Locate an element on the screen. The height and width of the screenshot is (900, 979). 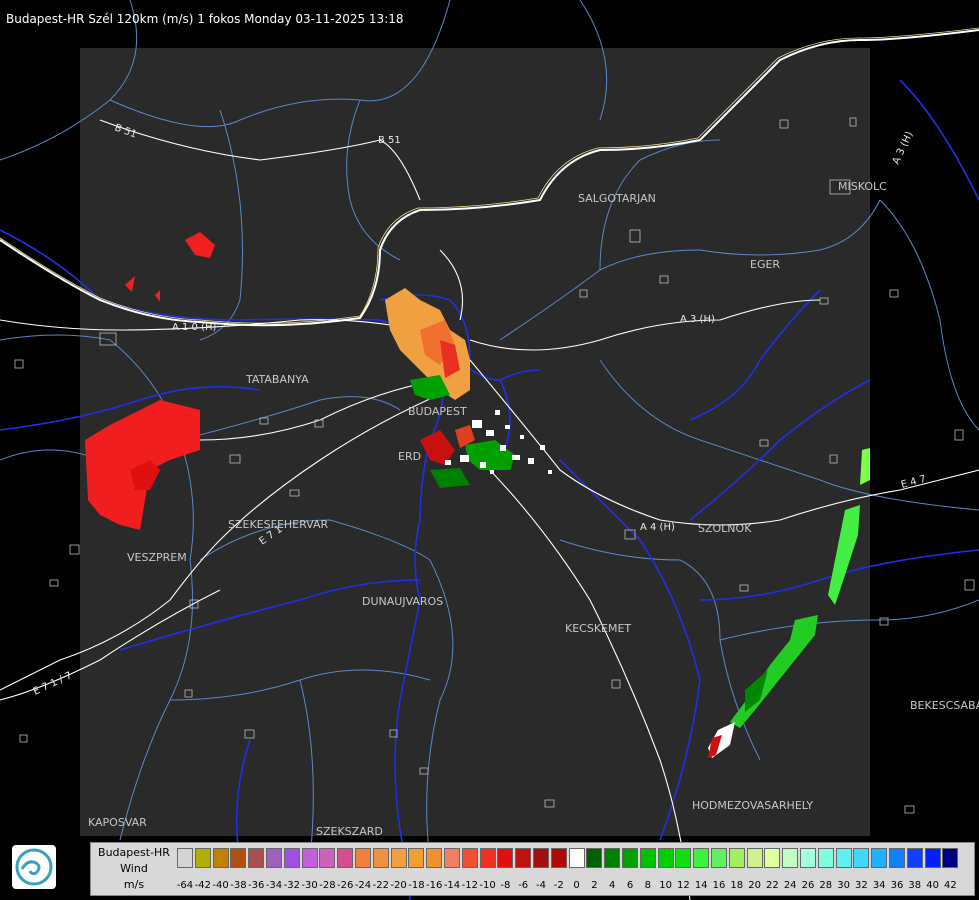
place-label: BEKESCSABA is located at coordinates (944, 705).